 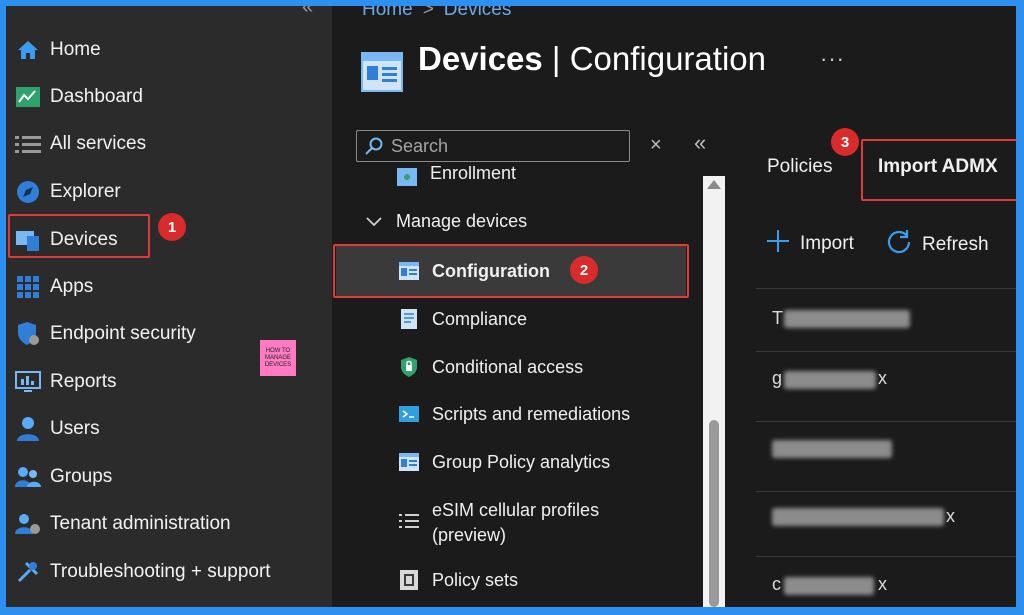 What do you see at coordinates (955, 244) in the screenshot?
I see `refresh-label: Refresh` at bounding box center [955, 244].